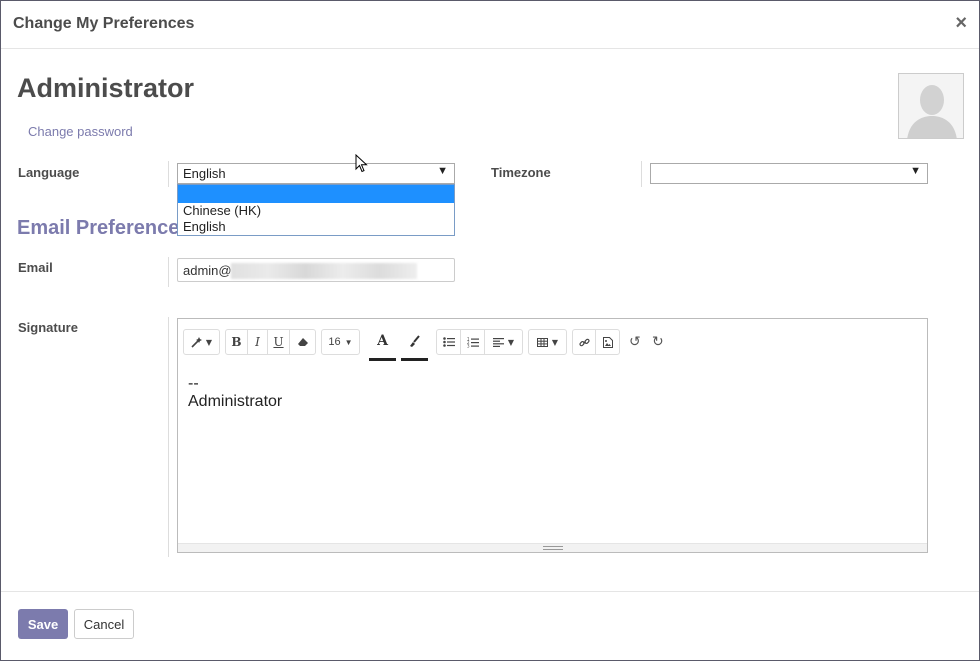 The width and height of the screenshot is (980, 661). I want to click on grip-icon, so click(552, 548).